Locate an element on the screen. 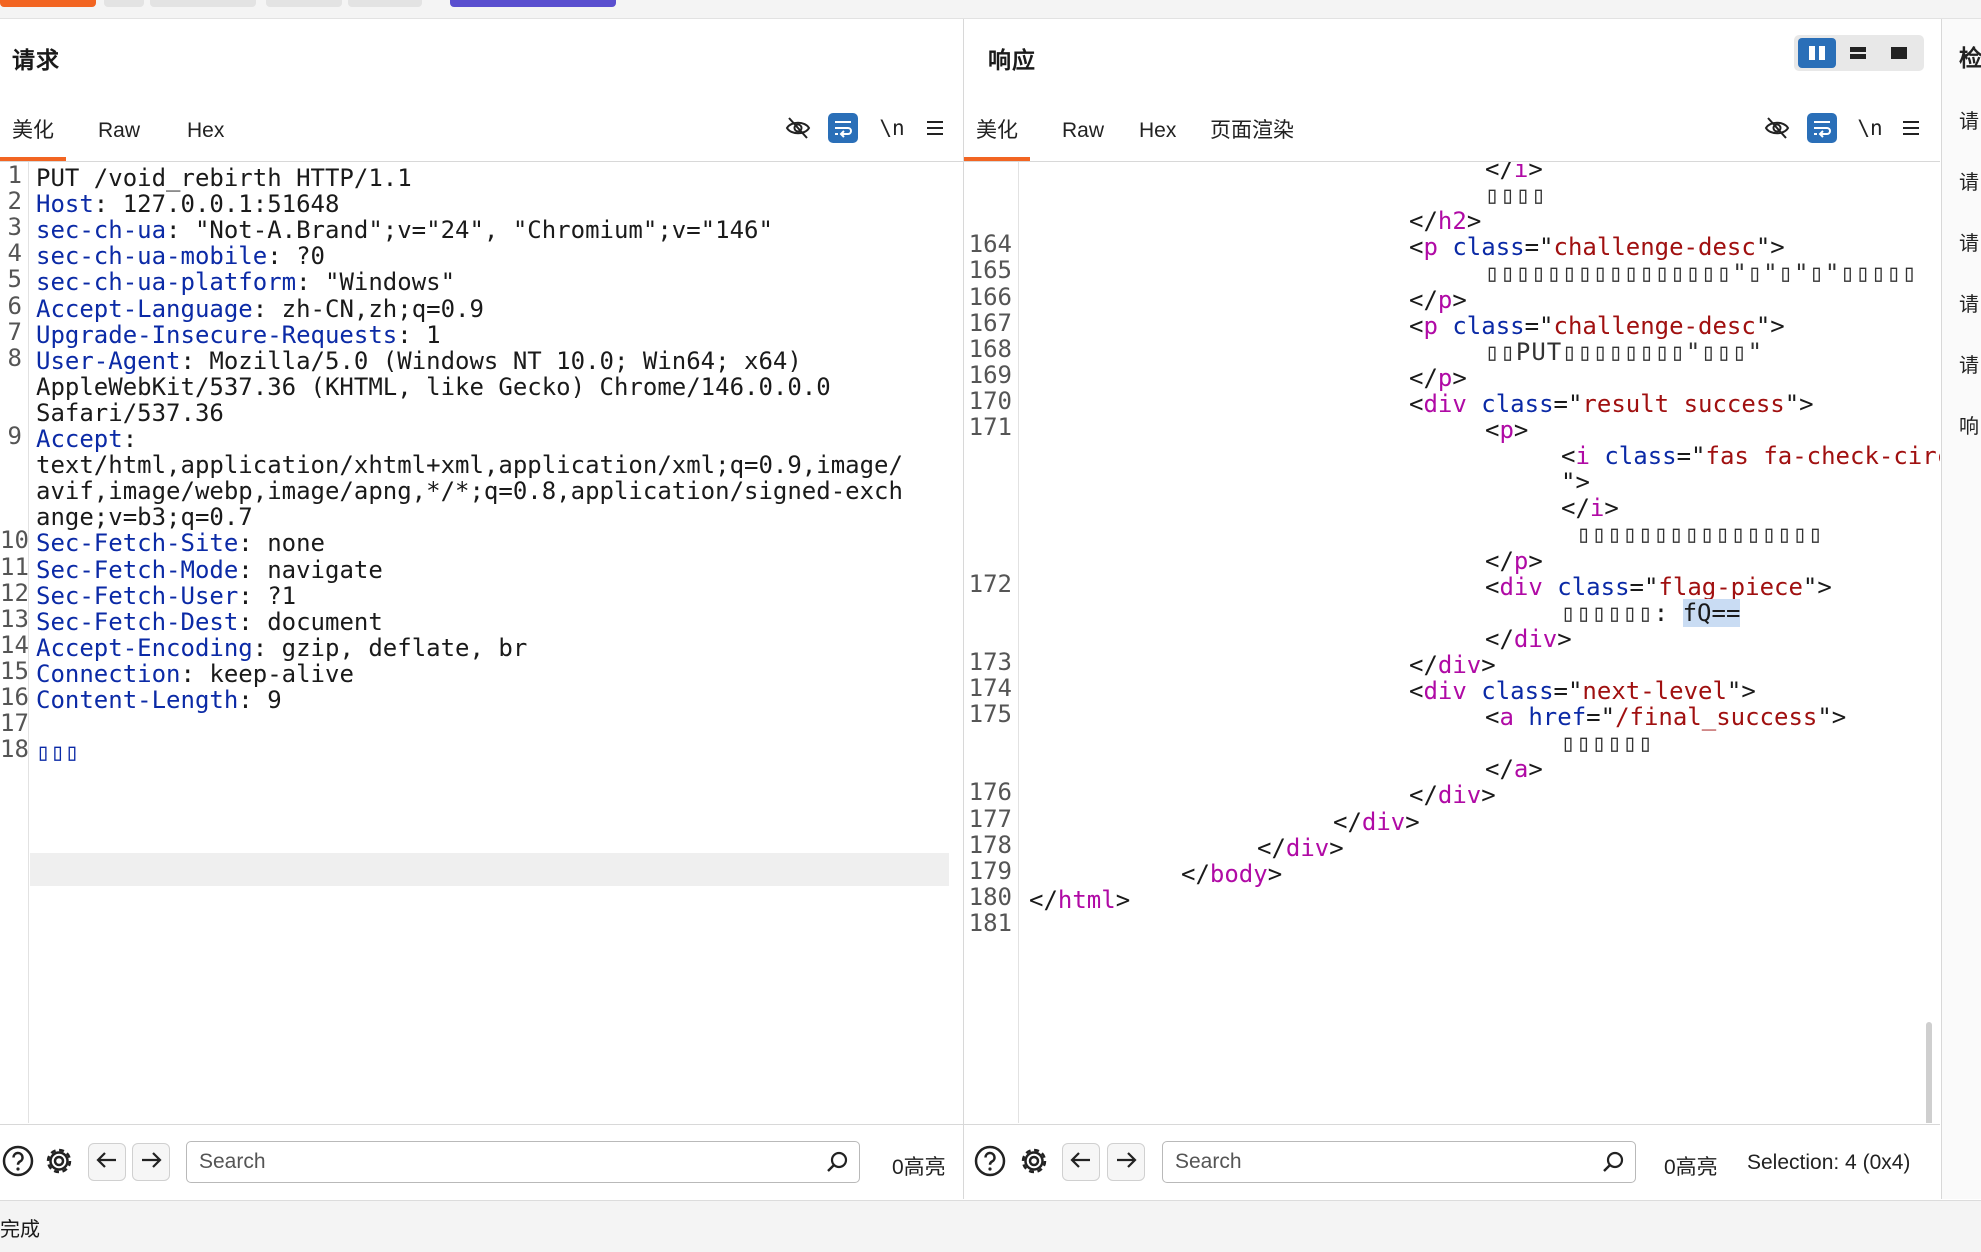  response-tab-pretty: 美化 is located at coordinates (997, 130).